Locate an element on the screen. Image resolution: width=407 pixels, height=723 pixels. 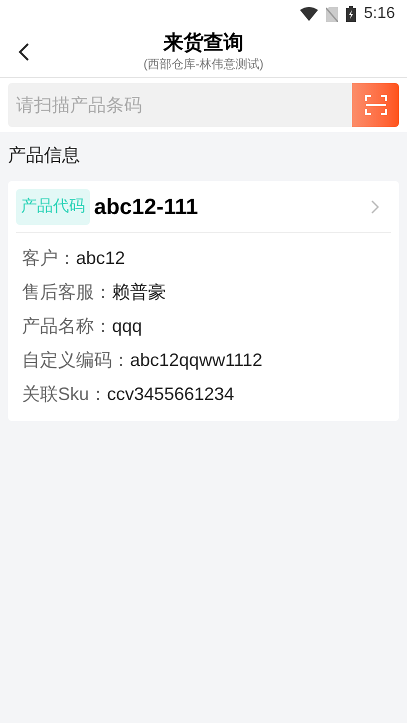
scan-icon is located at coordinates (375, 105).